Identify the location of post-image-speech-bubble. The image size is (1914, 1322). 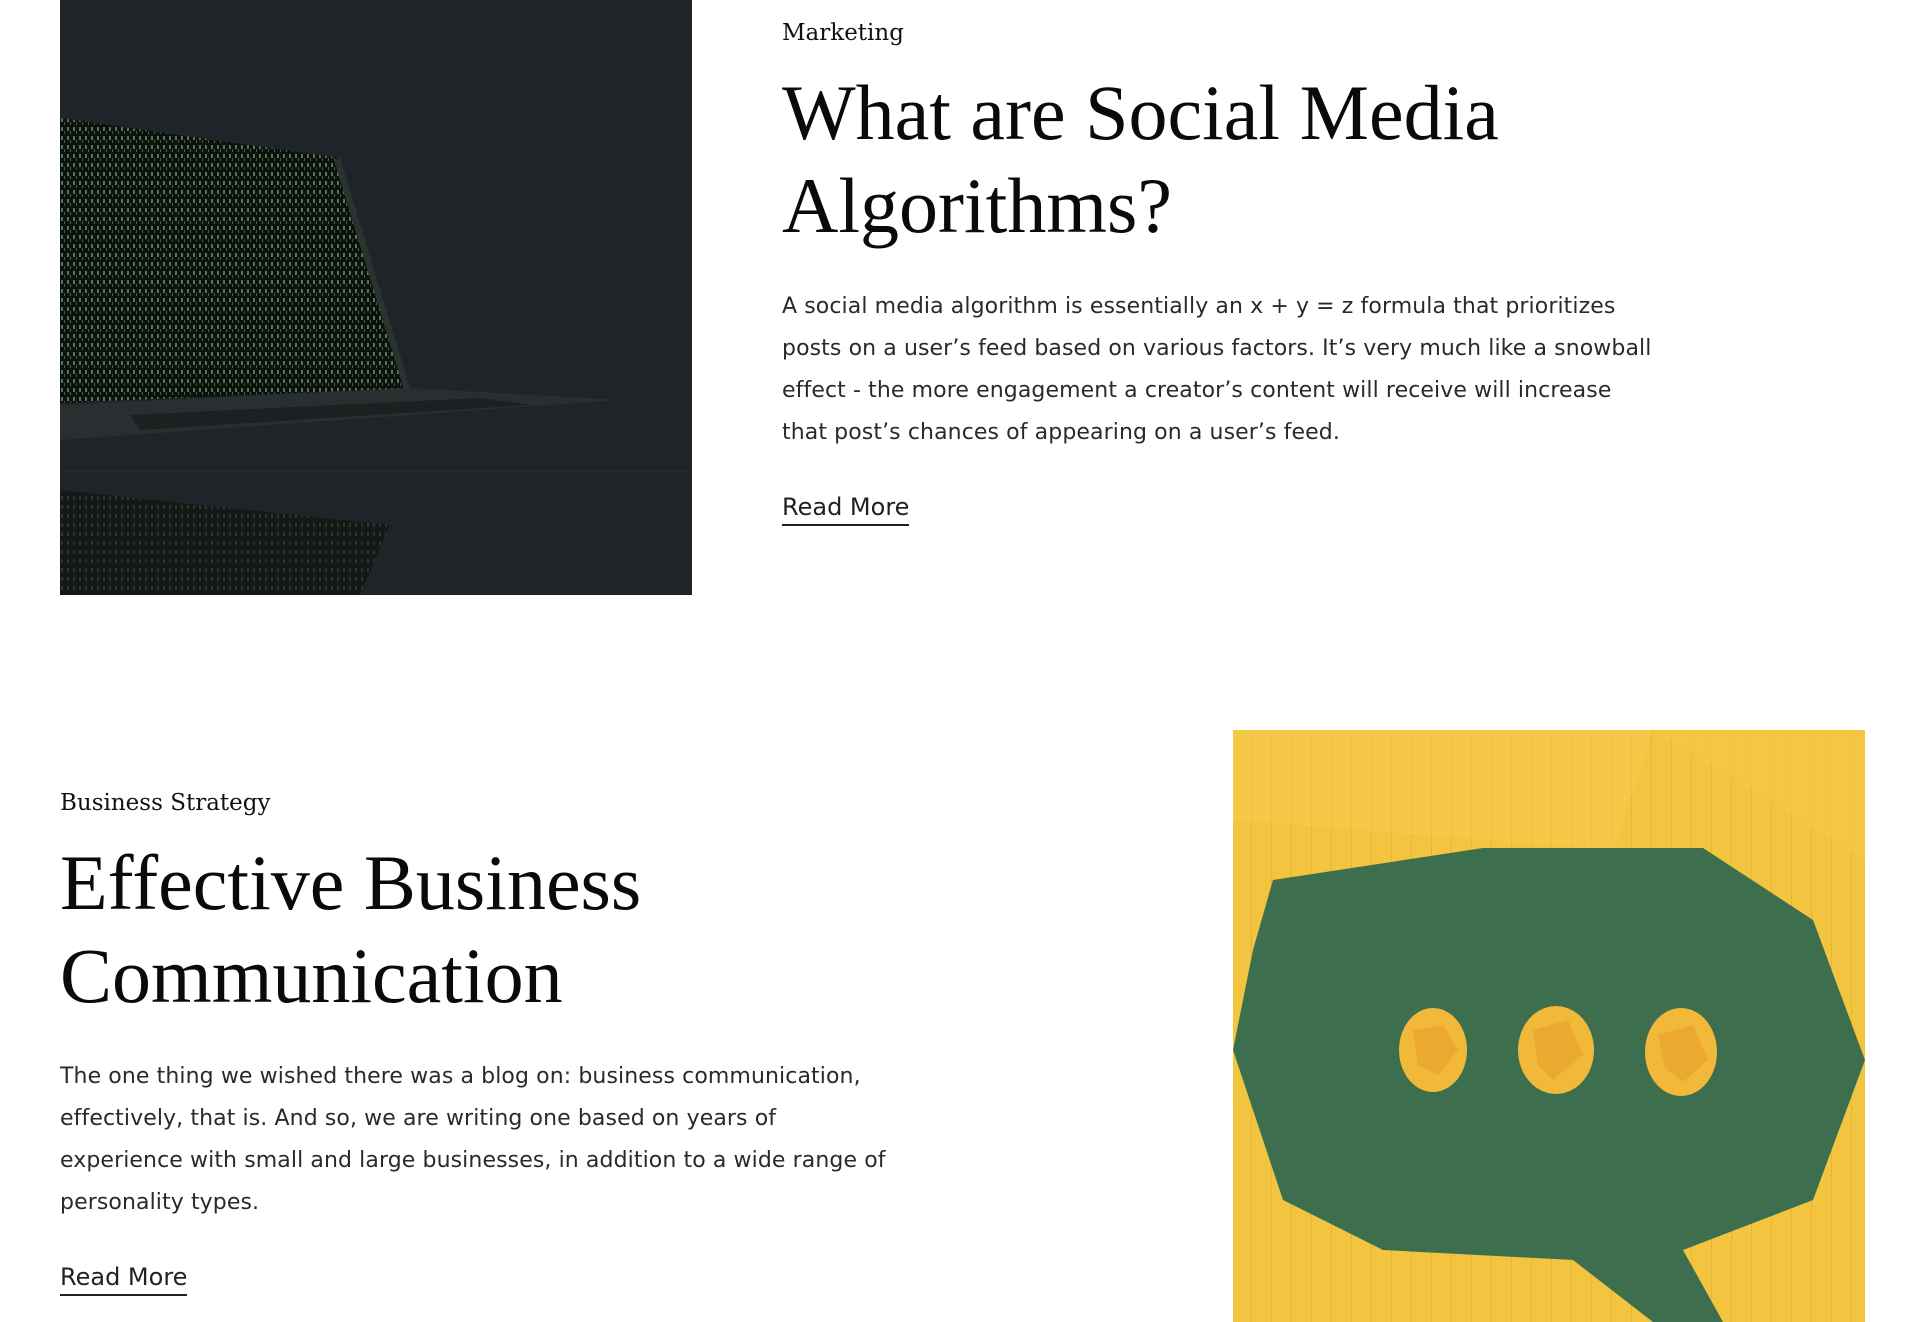
(1549, 1026).